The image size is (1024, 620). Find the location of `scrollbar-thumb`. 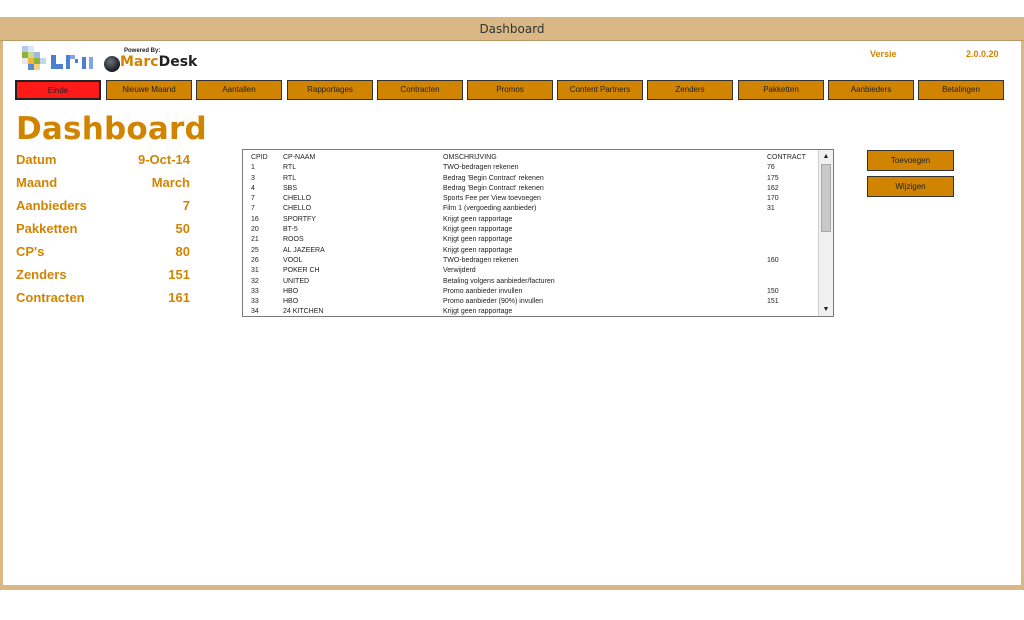

scrollbar-thumb is located at coordinates (826, 198).